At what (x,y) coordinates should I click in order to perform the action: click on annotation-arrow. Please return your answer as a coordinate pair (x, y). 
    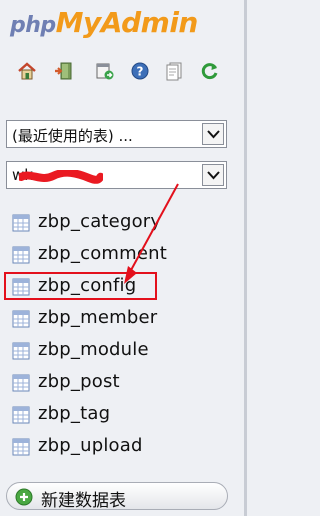
    Looking at the image, I should click on (151, 233).